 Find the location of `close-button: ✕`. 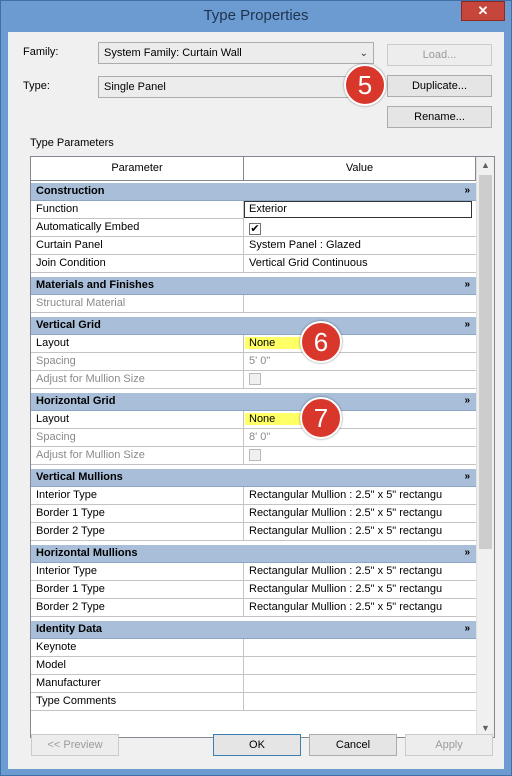

close-button: ✕ is located at coordinates (483, 11).